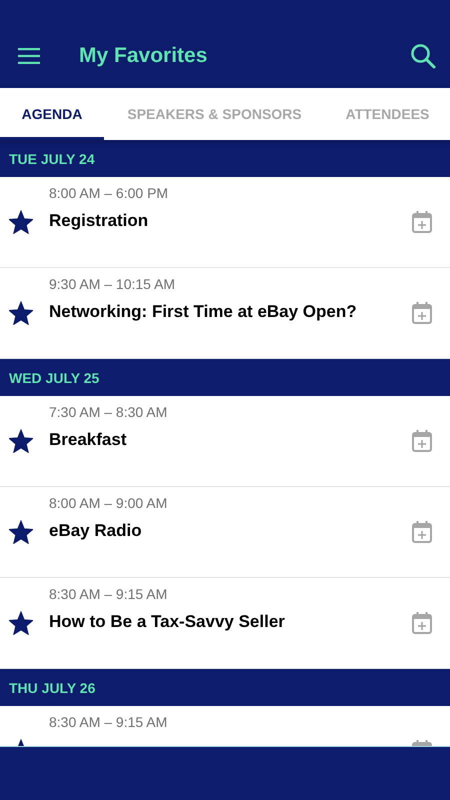  Describe the element at coordinates (99, 221) in the screenshot. I see `session-title: Registration` at that location.